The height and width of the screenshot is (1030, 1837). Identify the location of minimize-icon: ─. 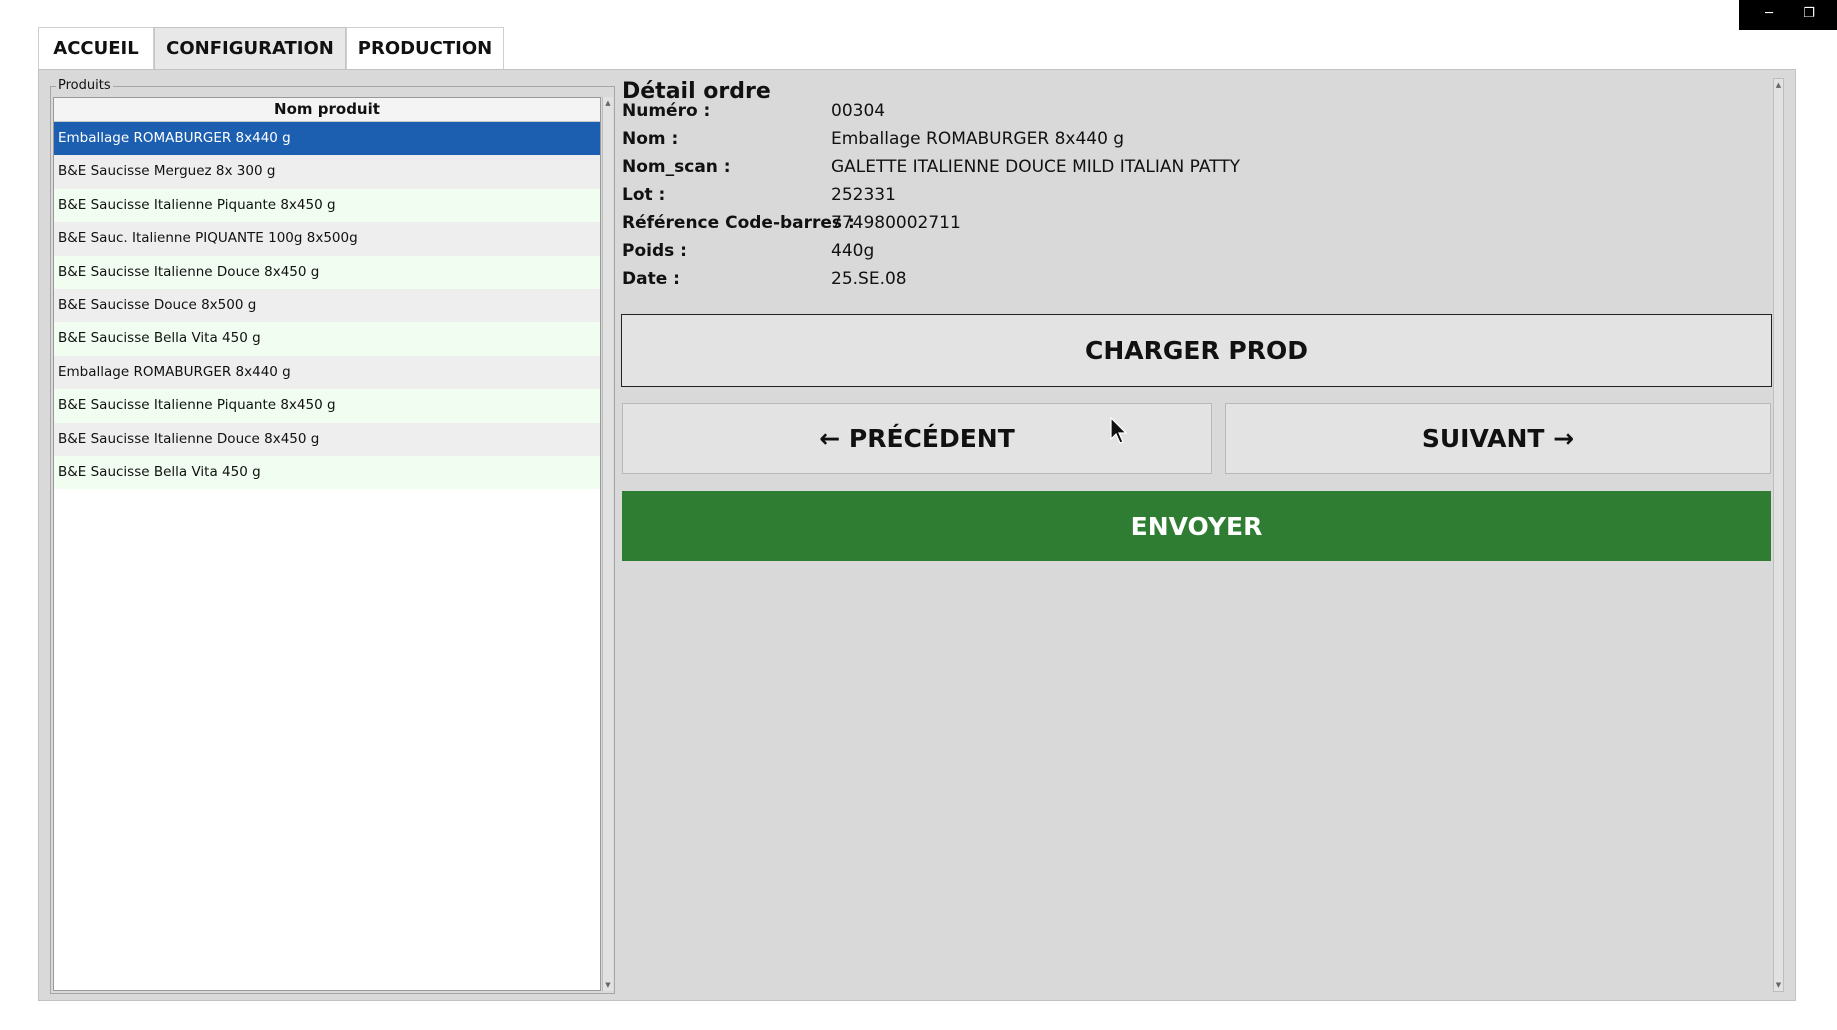
(1769, 14).